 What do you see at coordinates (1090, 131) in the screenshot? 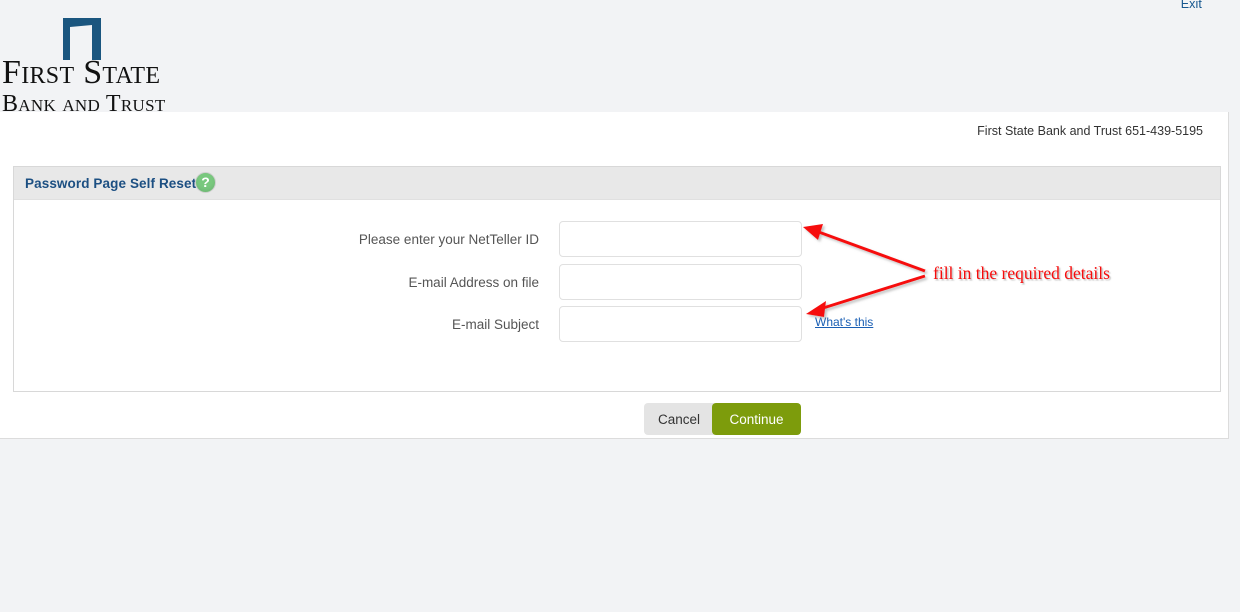
I see `bank-contact-line: First State Bank and Trust 651-439-5195` at bounding box center [1090, 131].